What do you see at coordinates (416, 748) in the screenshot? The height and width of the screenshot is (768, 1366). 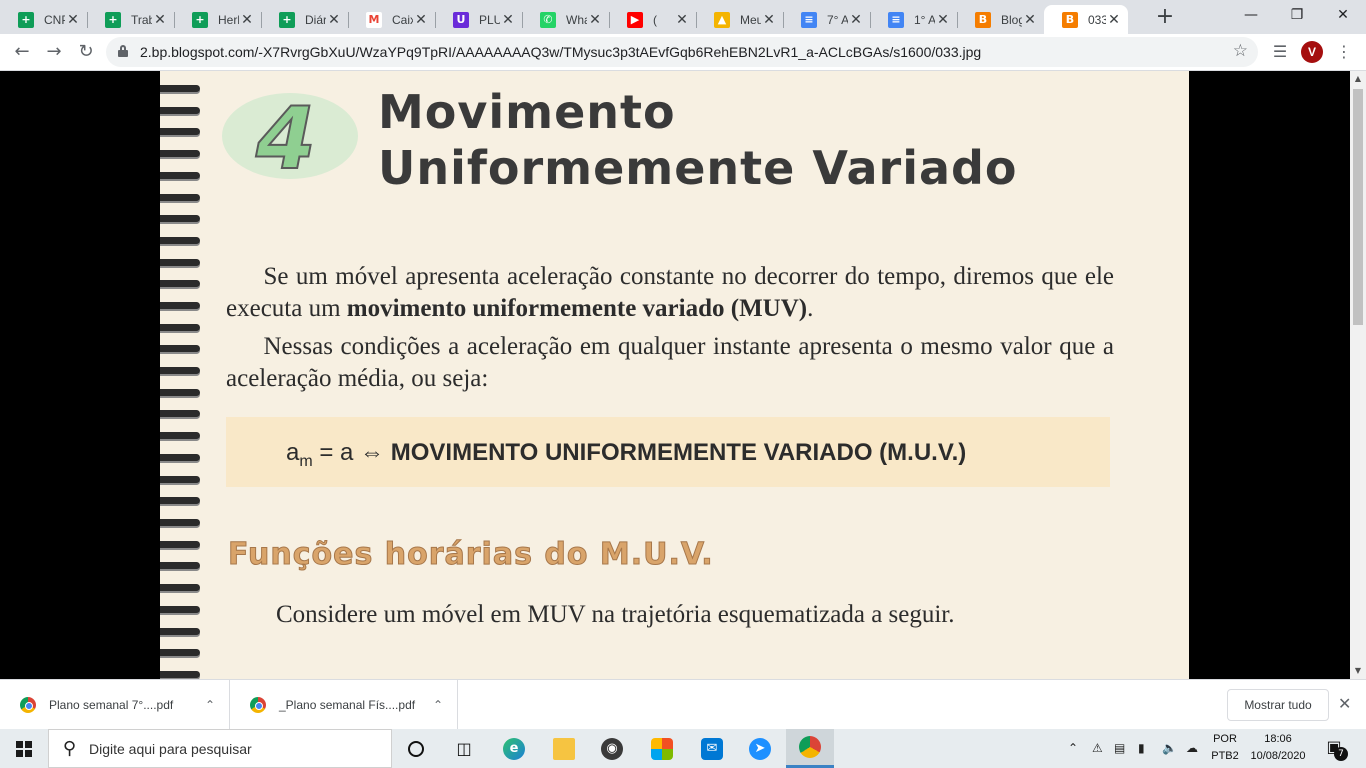 I see `cortana-icon` at bounding box center [416, 748].